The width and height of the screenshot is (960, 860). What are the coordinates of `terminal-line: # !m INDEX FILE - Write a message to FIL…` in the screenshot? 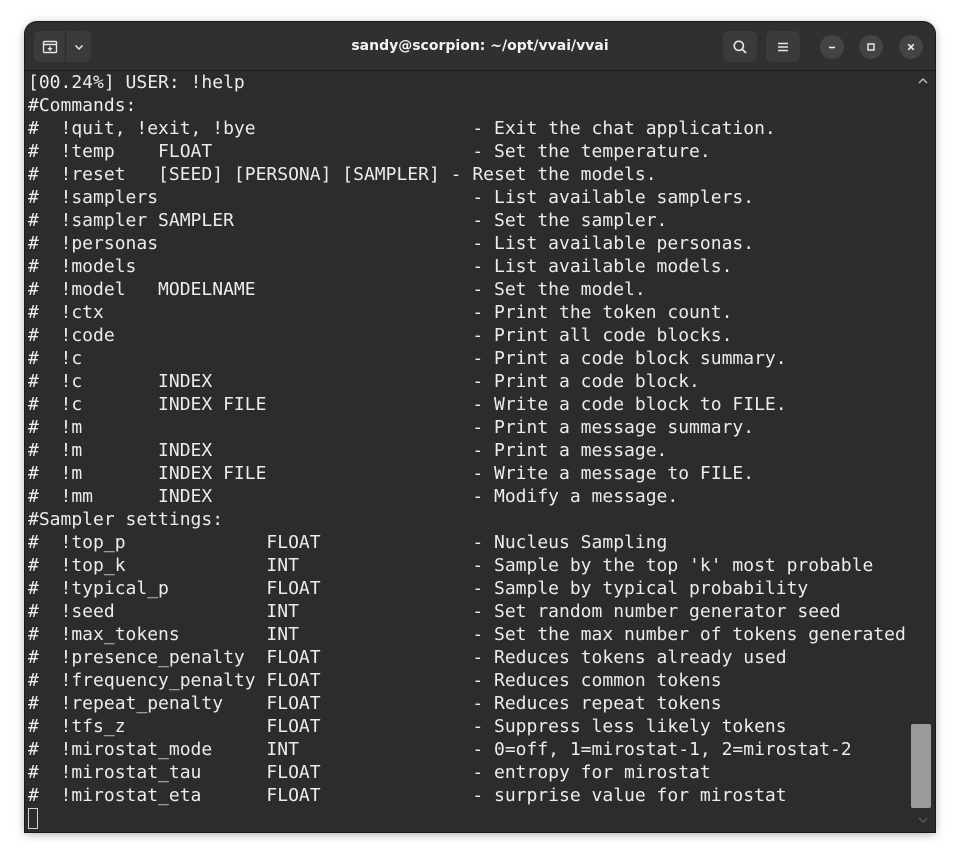 It's located at (391, 473).